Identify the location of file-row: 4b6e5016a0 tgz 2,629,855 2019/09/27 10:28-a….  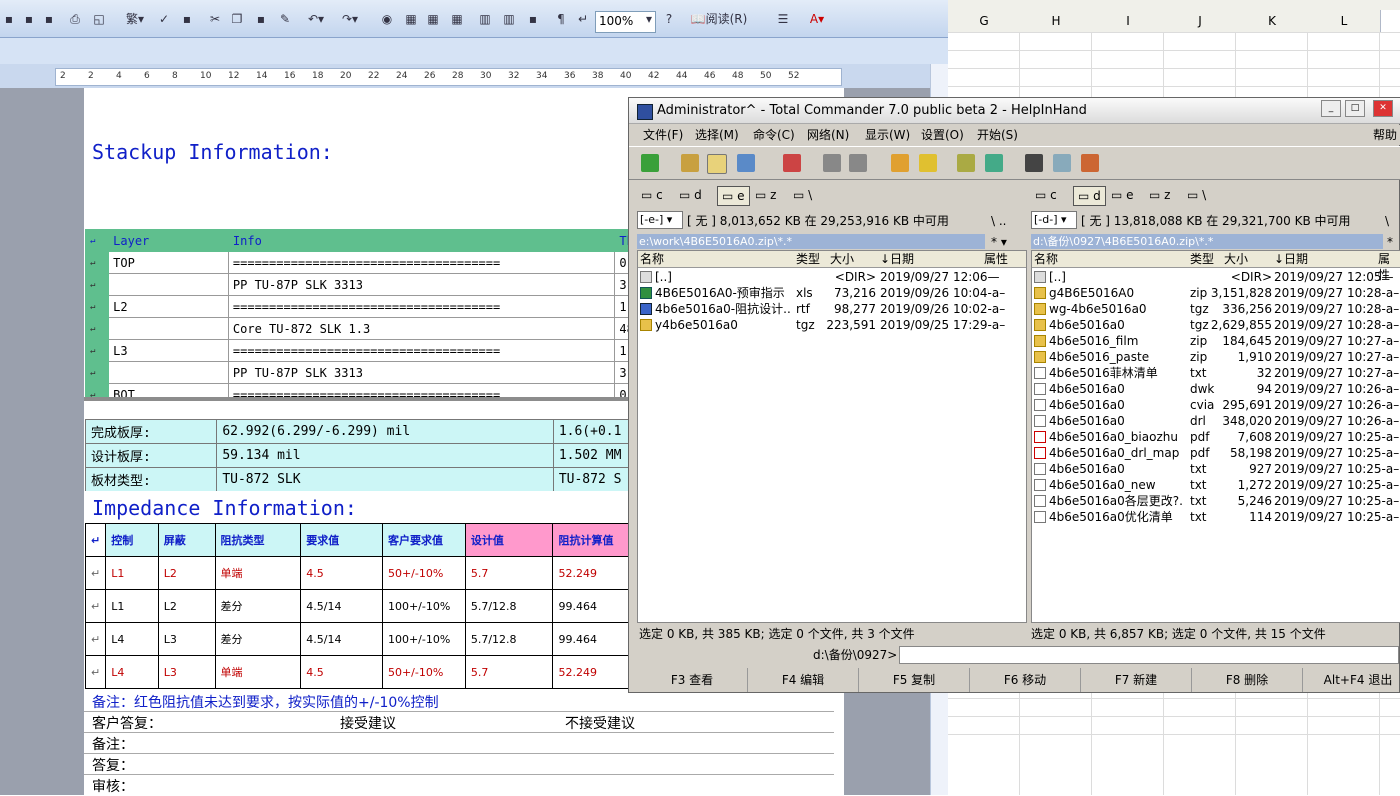
(1216, 325).